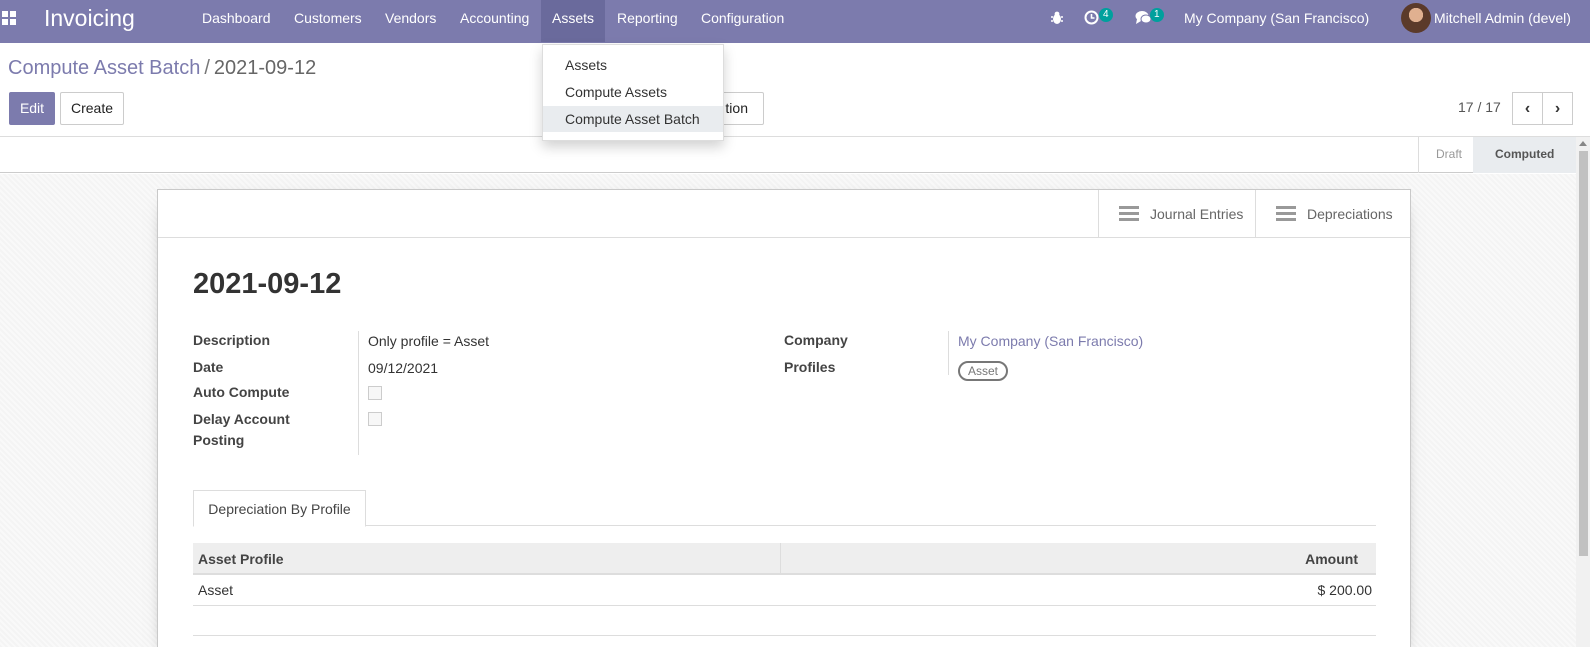 The width and height of the screenshot is (1590, 647). I want to click on date-label: Date, so click(208, 367).